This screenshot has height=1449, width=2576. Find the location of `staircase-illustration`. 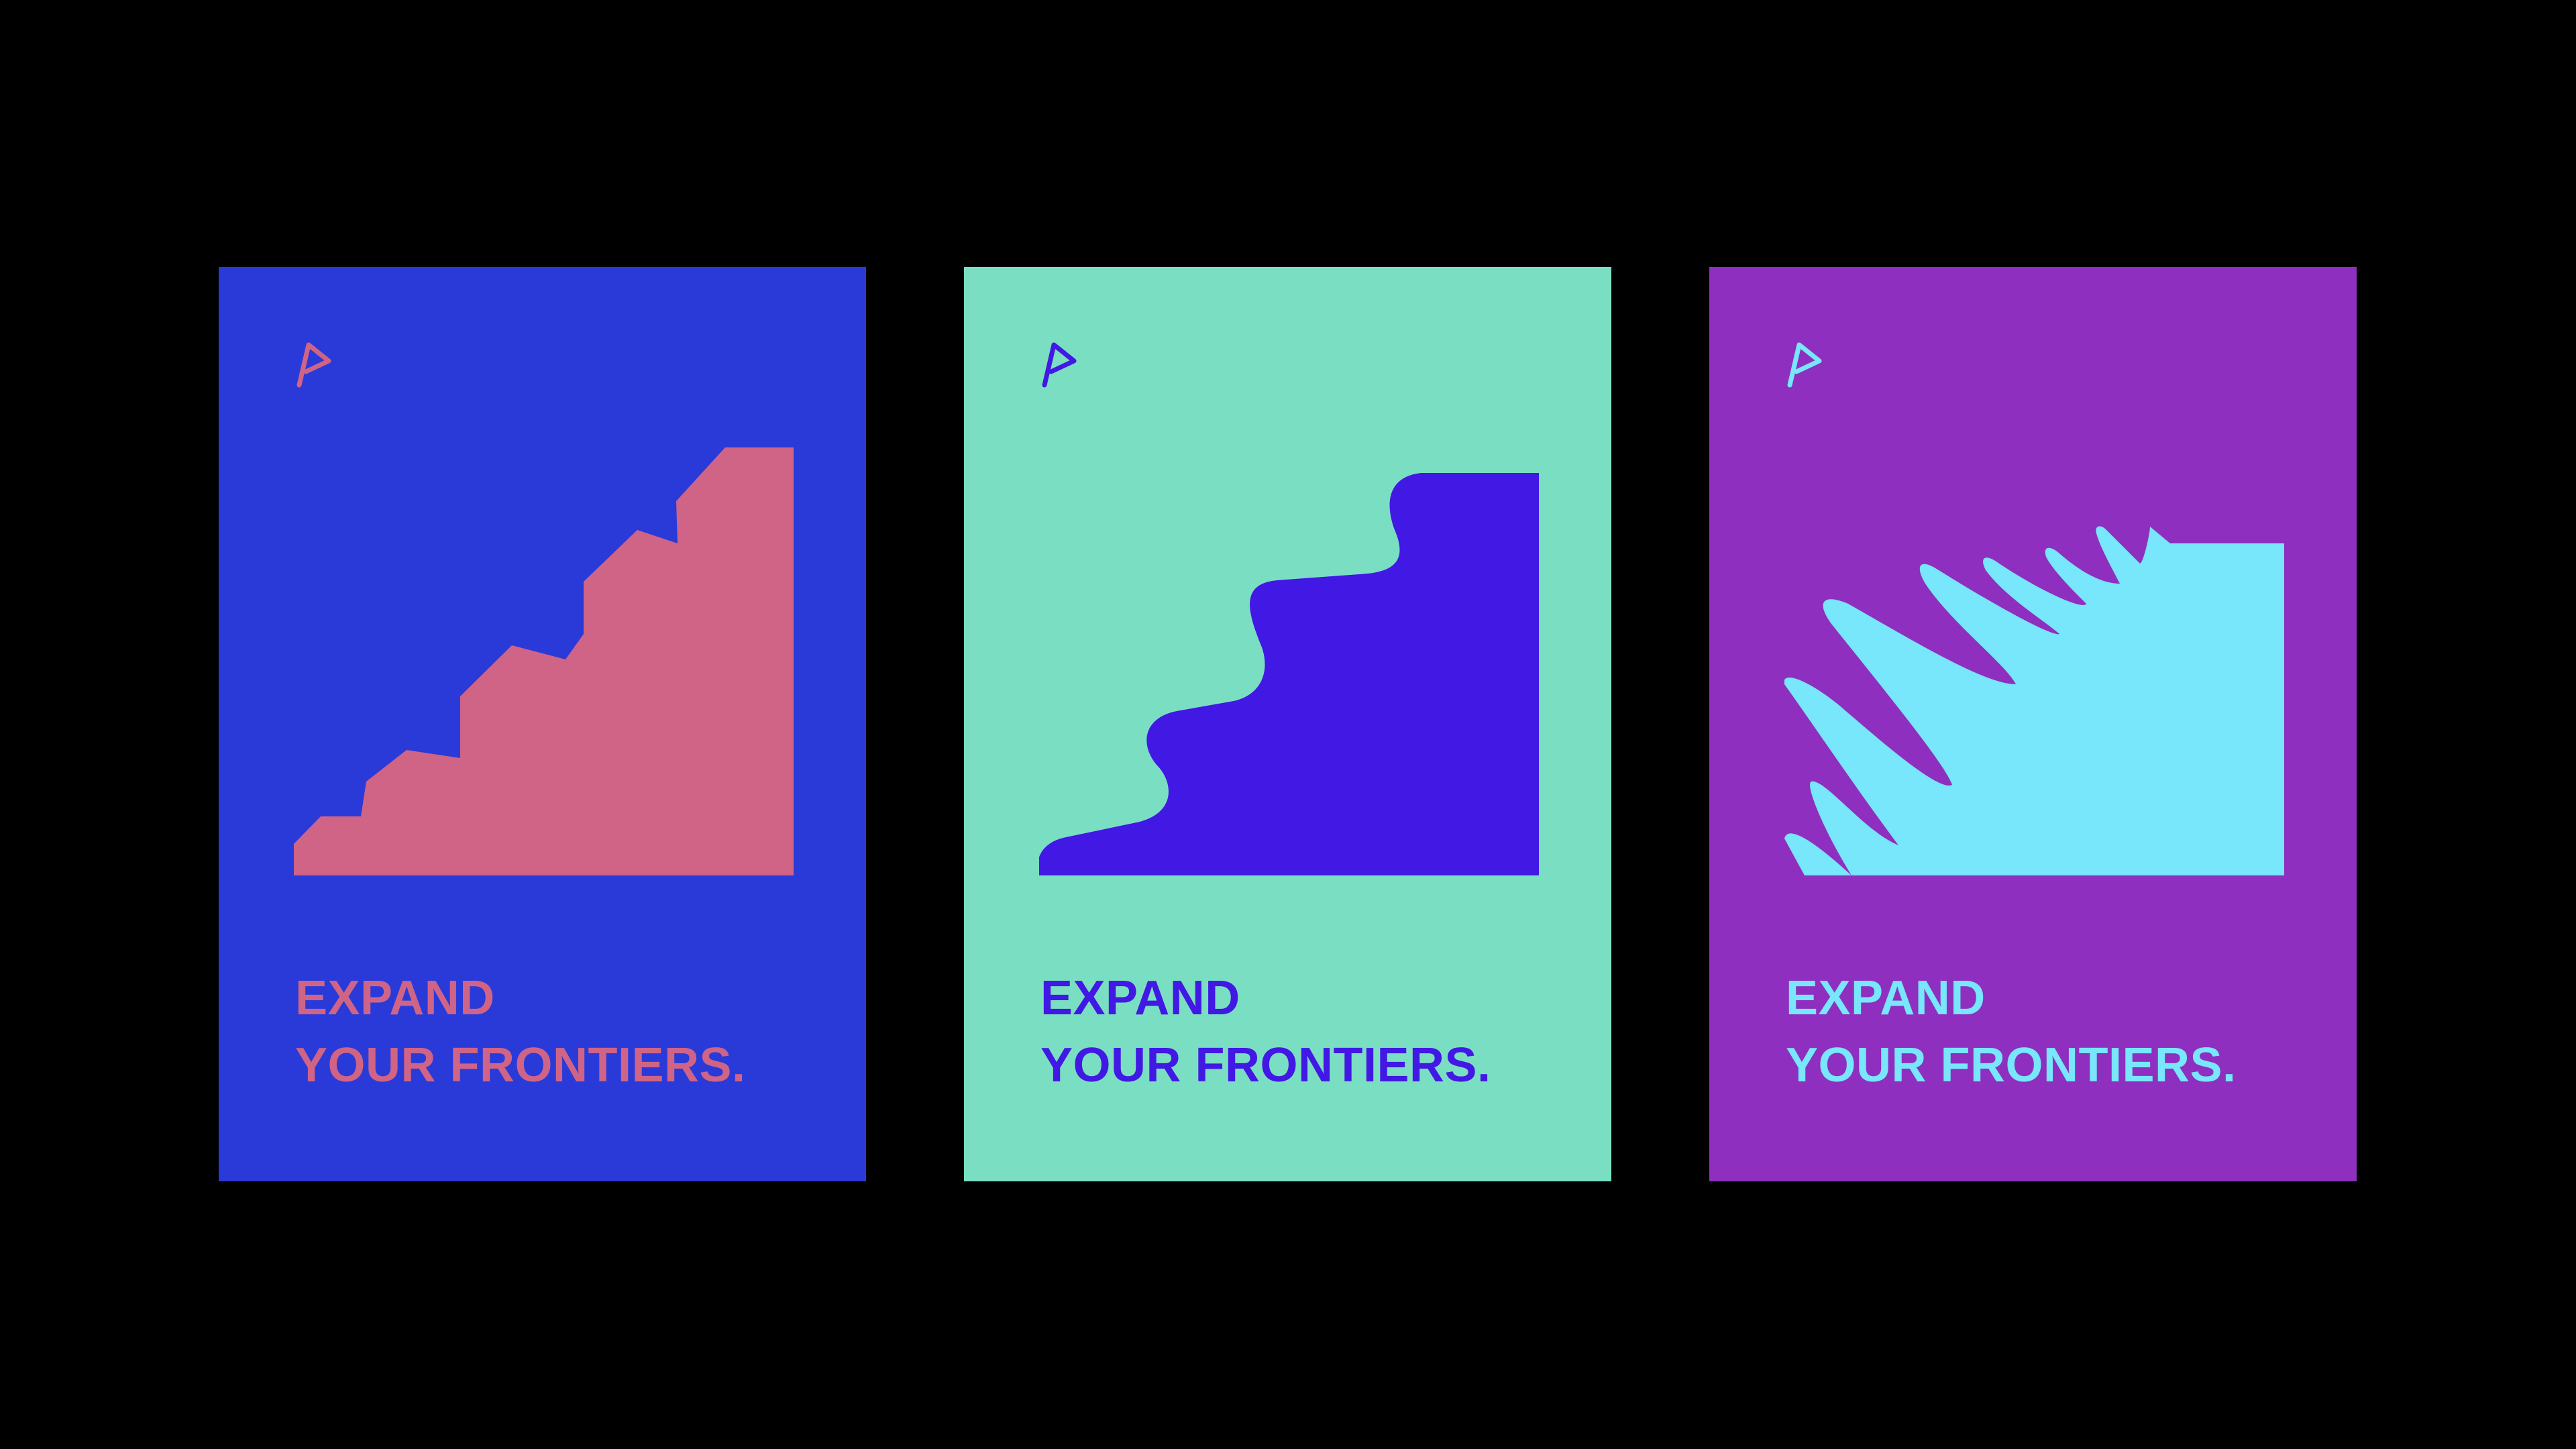

staircase-illustration is located at coordinates (544, 638).